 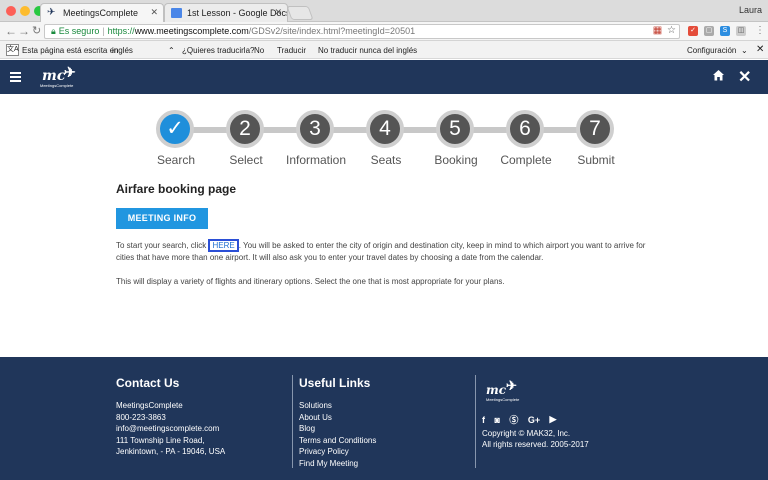 What do you see at coordinates (36, 30) in the screenshot?
I see `reload-icon: ↻` at bounding box center [36, 30].